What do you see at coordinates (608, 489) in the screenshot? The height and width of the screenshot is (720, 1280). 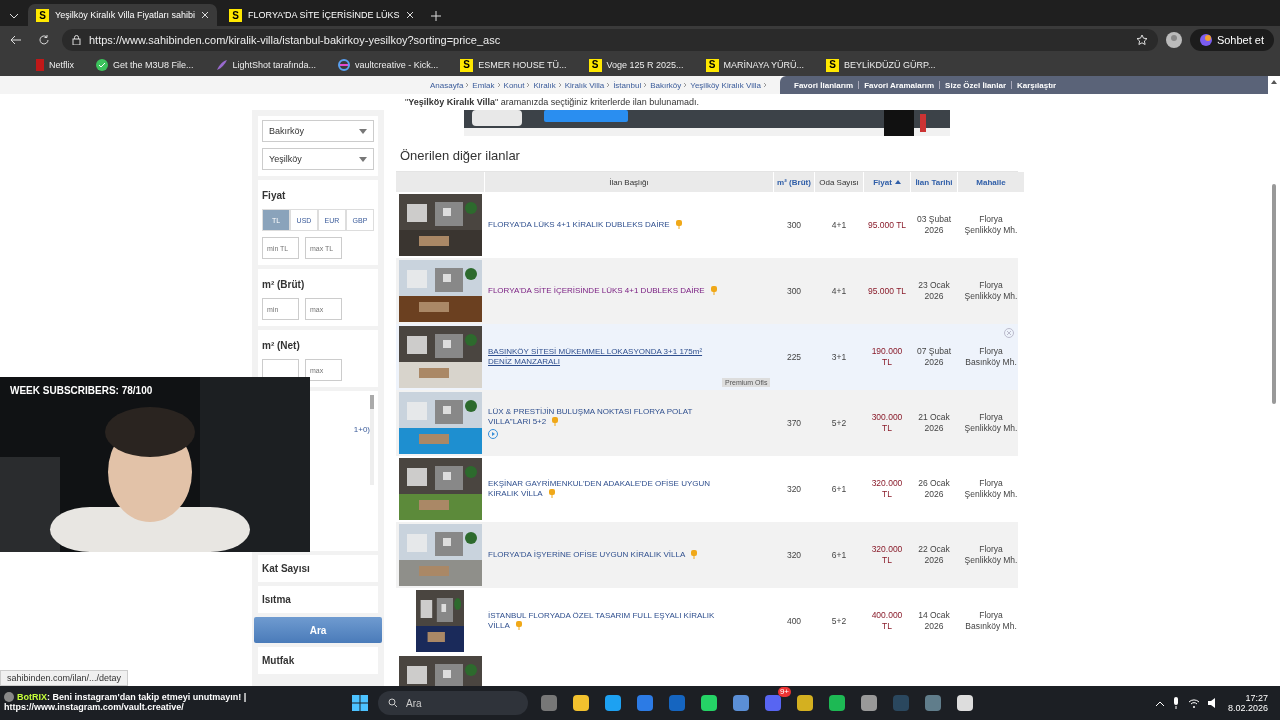 I see `listing-title-link: EKŞİNAR GAYRİMENKUL'DEN ADAKALE'DE OFİSE UYGUN KİRALIK VİLLA` at bounding box center [608, 489].